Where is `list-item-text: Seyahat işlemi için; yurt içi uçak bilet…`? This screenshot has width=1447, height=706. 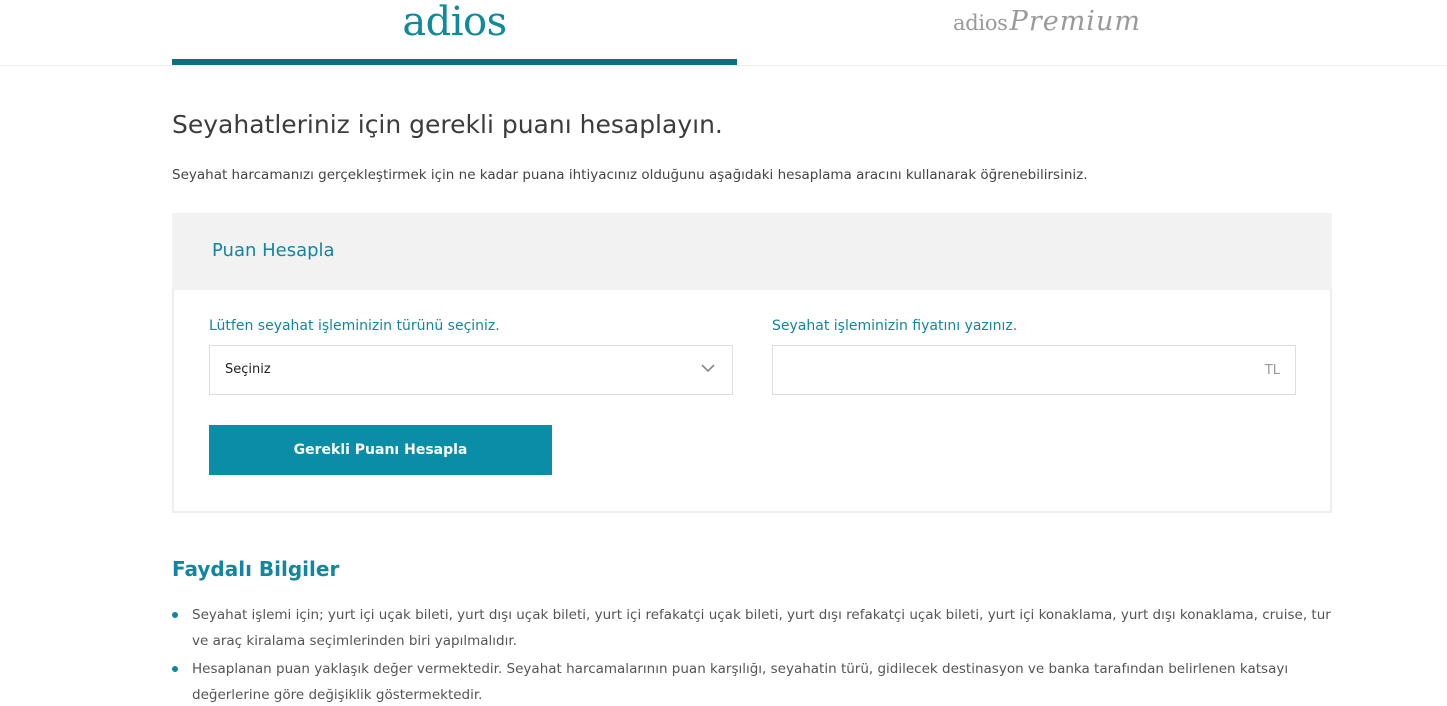 list-item-text: Seyahat işlemi için; yurt içi uçak bilet… is located at coordinates (761, 628).